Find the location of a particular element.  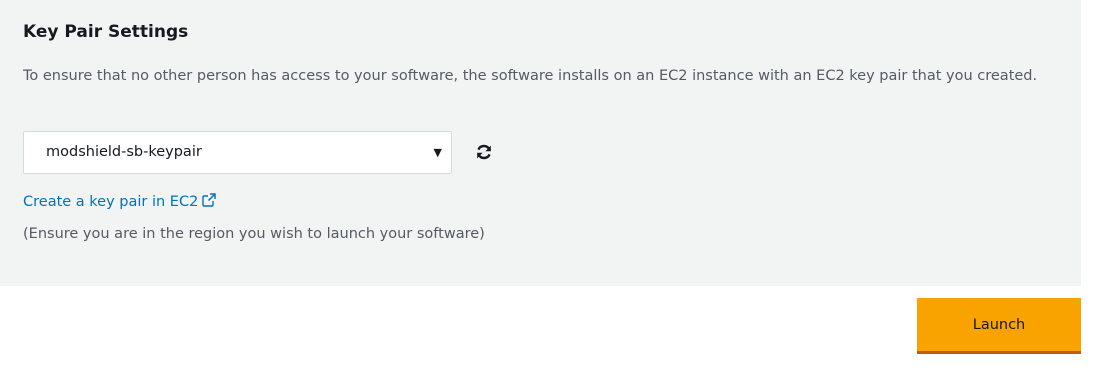

create-key-pair-link: Create a key pair in EC2 is located at coordinates (120, 202).